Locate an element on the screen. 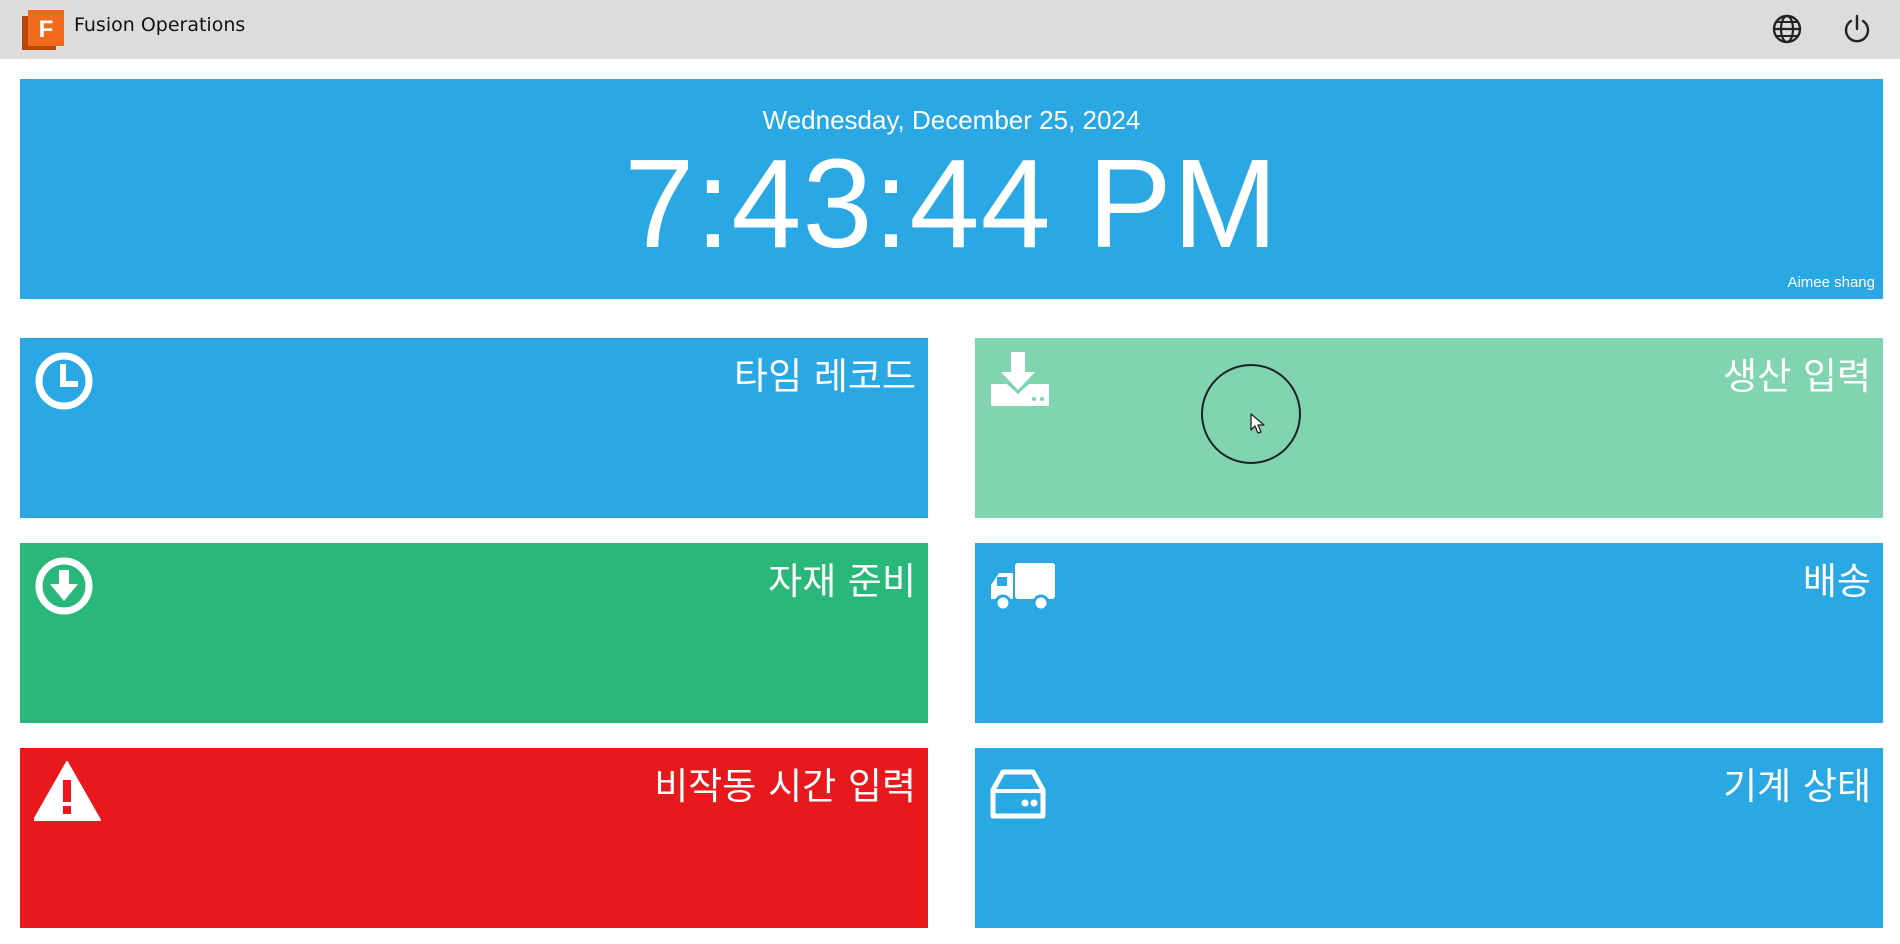  clock-time: 7:43:44 PM is located at coordinates (951, 203).